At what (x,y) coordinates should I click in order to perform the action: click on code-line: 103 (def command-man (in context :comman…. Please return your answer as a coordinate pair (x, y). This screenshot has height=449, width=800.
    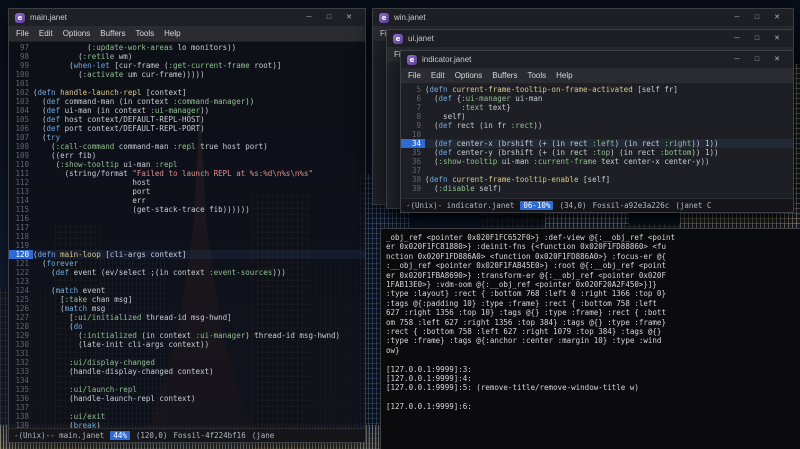
    Looking at the image, I should click on (187, 101).